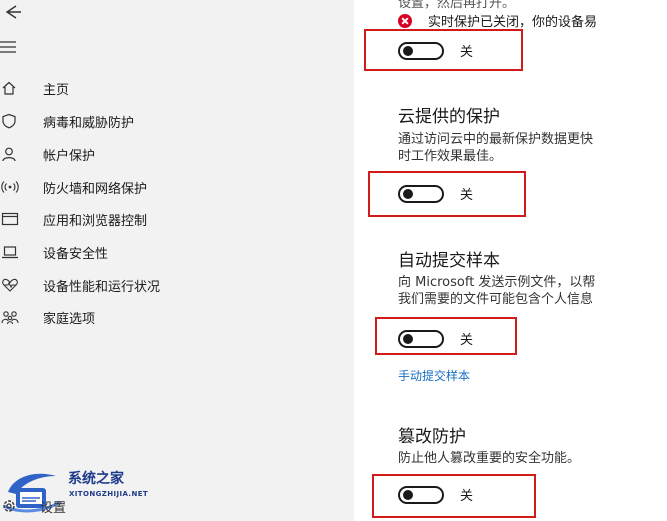  What do you see at coordinates (76, 254) in the screenshot?
I see `sidebar-item-label: 设备安全性` at bounding box center [76, 254].